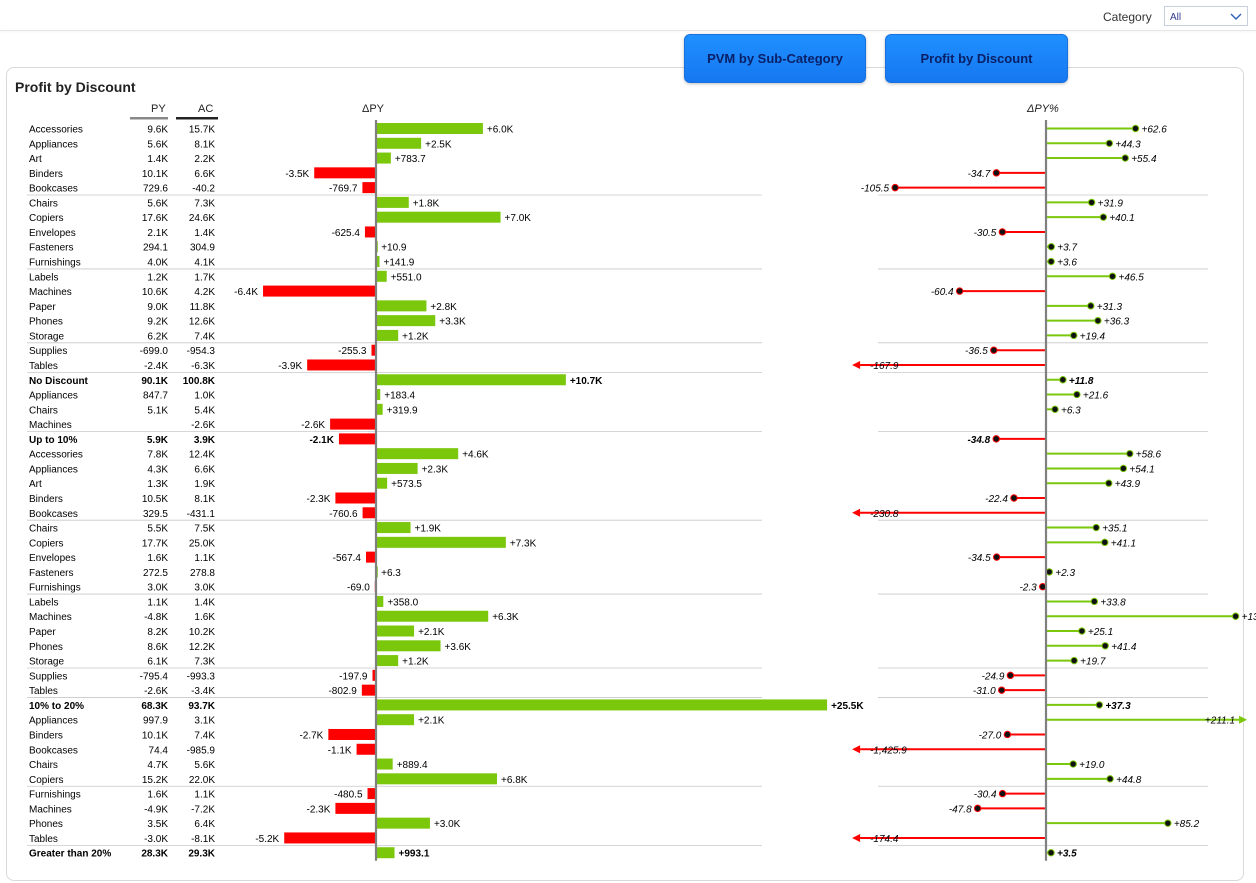 This screenshot has width=1256, height=883. I want to click on delta-pct-label: +31.9, so click(1111, 203).